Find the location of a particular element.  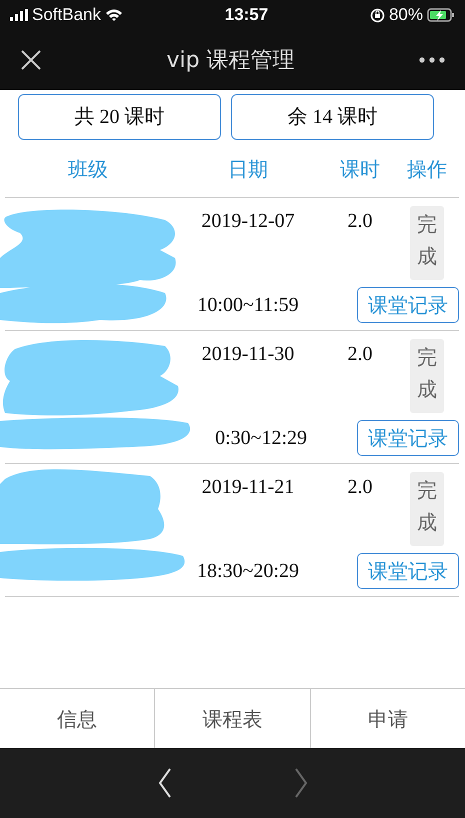

time-text: 18:30~20:29 is located at coordinates (248, 571).